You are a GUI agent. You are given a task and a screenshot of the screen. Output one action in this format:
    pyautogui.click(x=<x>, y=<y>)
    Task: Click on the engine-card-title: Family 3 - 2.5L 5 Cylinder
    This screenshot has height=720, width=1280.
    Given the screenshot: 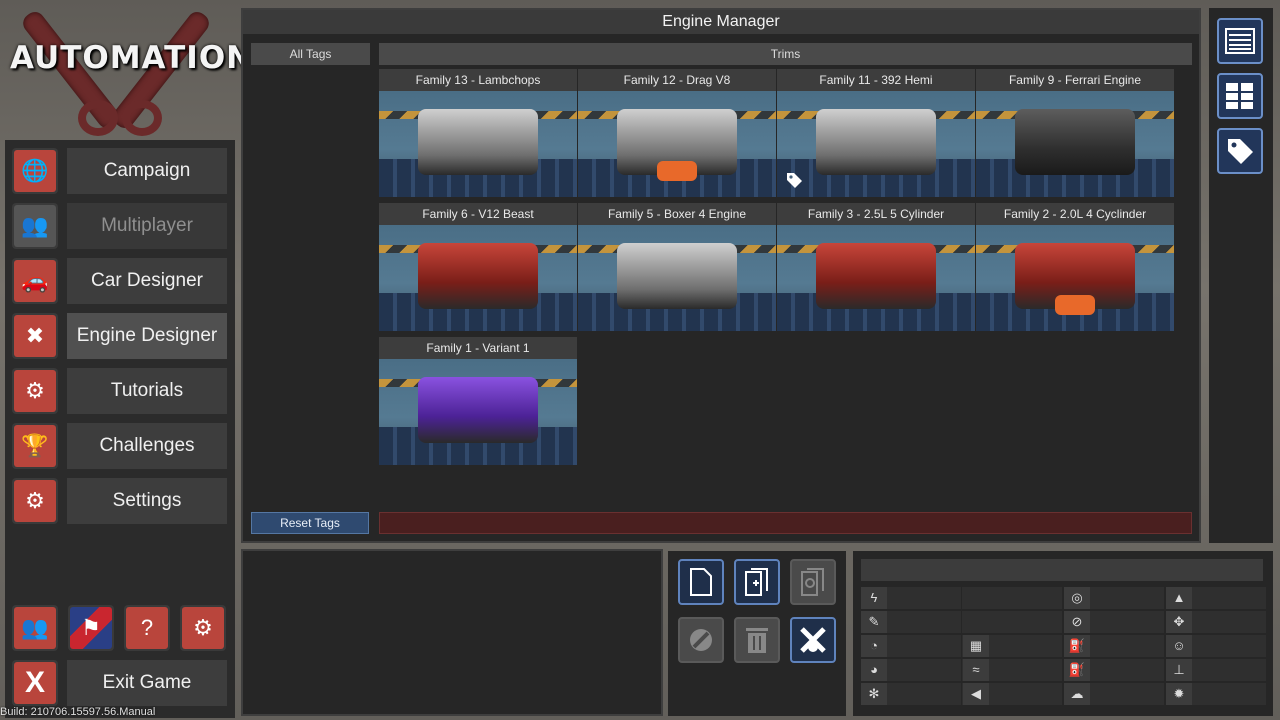 What is the action you would take?
    pyautogui.click(x=876, y=214)
    